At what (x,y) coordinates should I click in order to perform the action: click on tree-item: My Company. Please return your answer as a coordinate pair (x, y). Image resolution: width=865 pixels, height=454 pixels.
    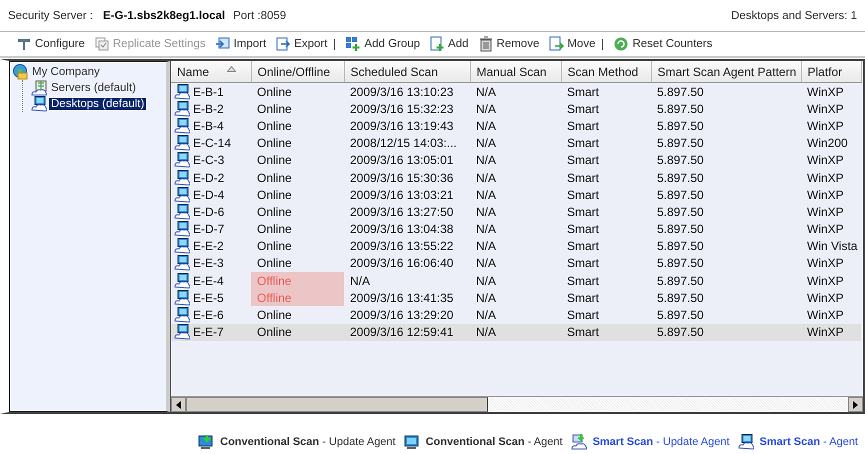
    Looking at the image, I should click on (66, 72).